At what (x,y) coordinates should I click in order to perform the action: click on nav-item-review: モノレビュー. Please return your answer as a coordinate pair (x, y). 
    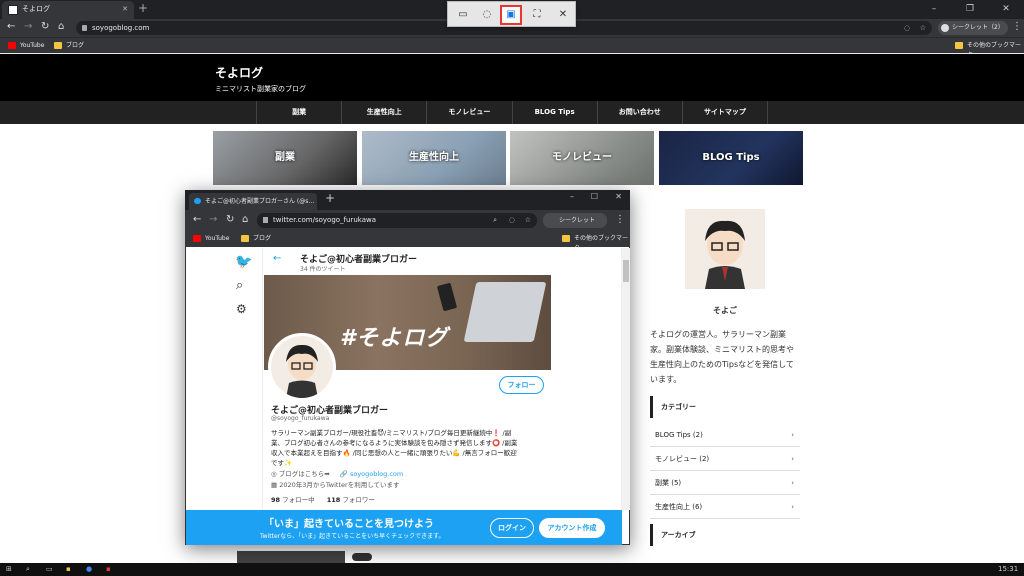
    Looking at the image, I should click on (468, 112).